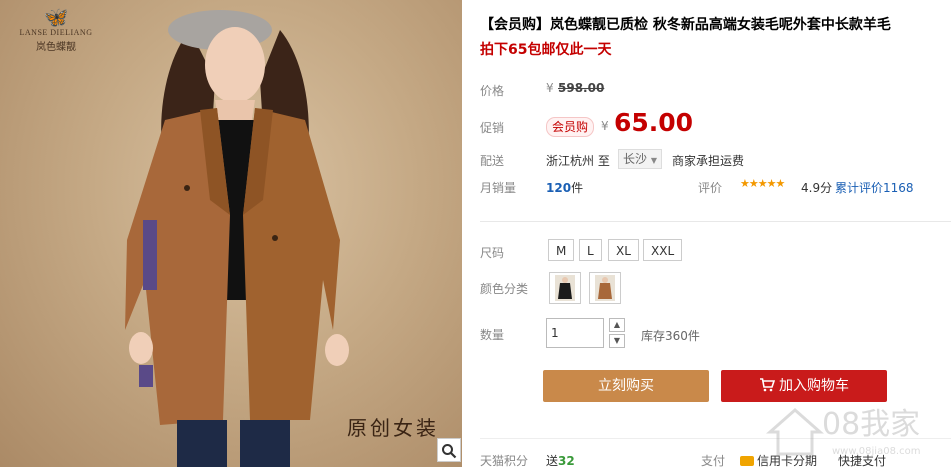 This screenshot has width=951, height=469. I want to click on review-count-link: 累计评价1168, so click(874, 187).